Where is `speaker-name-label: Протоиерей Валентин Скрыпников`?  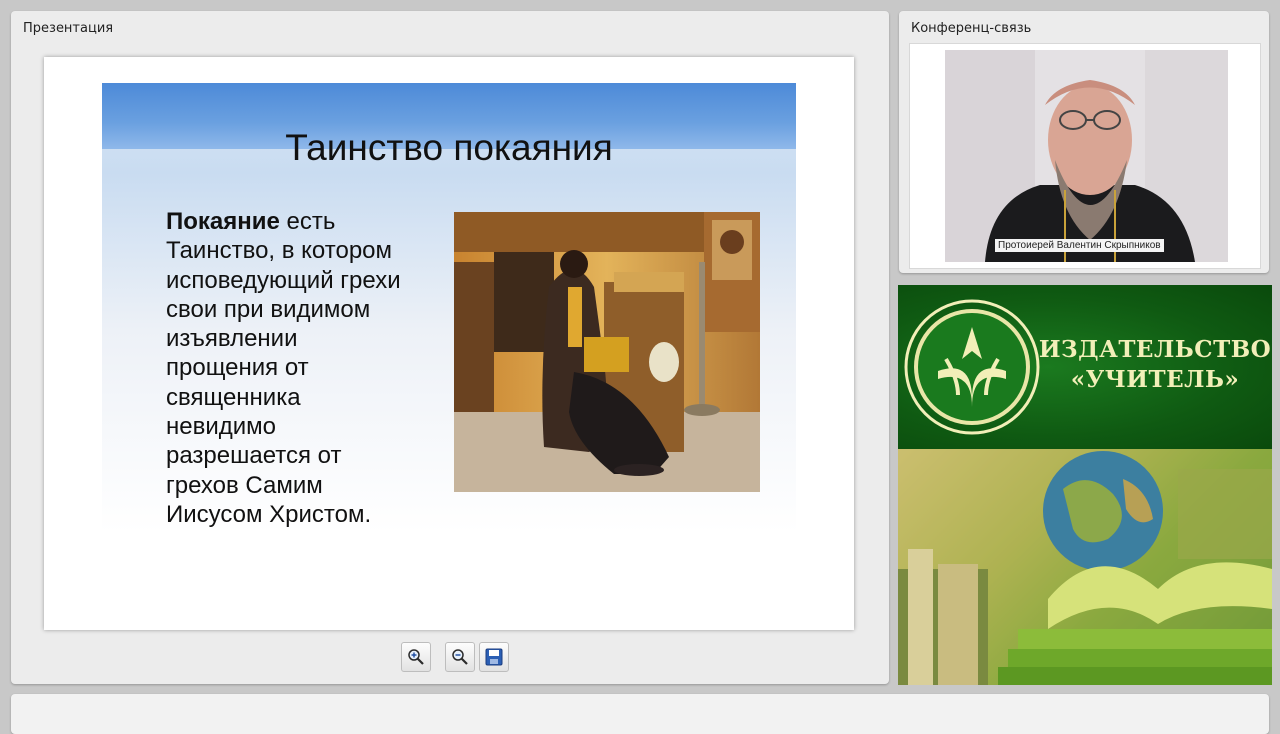
speaker-name-label: Протоиерей Валентин Скрыпников is located at coordinates (1079, 245).